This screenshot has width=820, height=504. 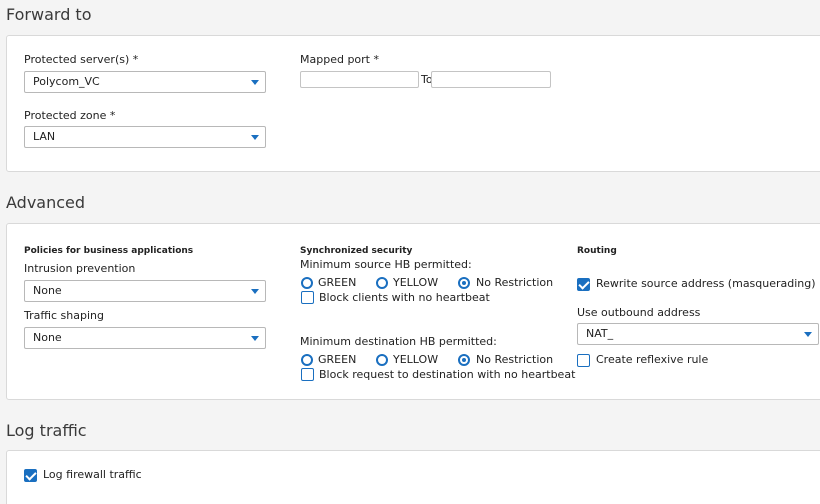 I want to click on protected-zone-select: LAN, so click(x=145, y=137).